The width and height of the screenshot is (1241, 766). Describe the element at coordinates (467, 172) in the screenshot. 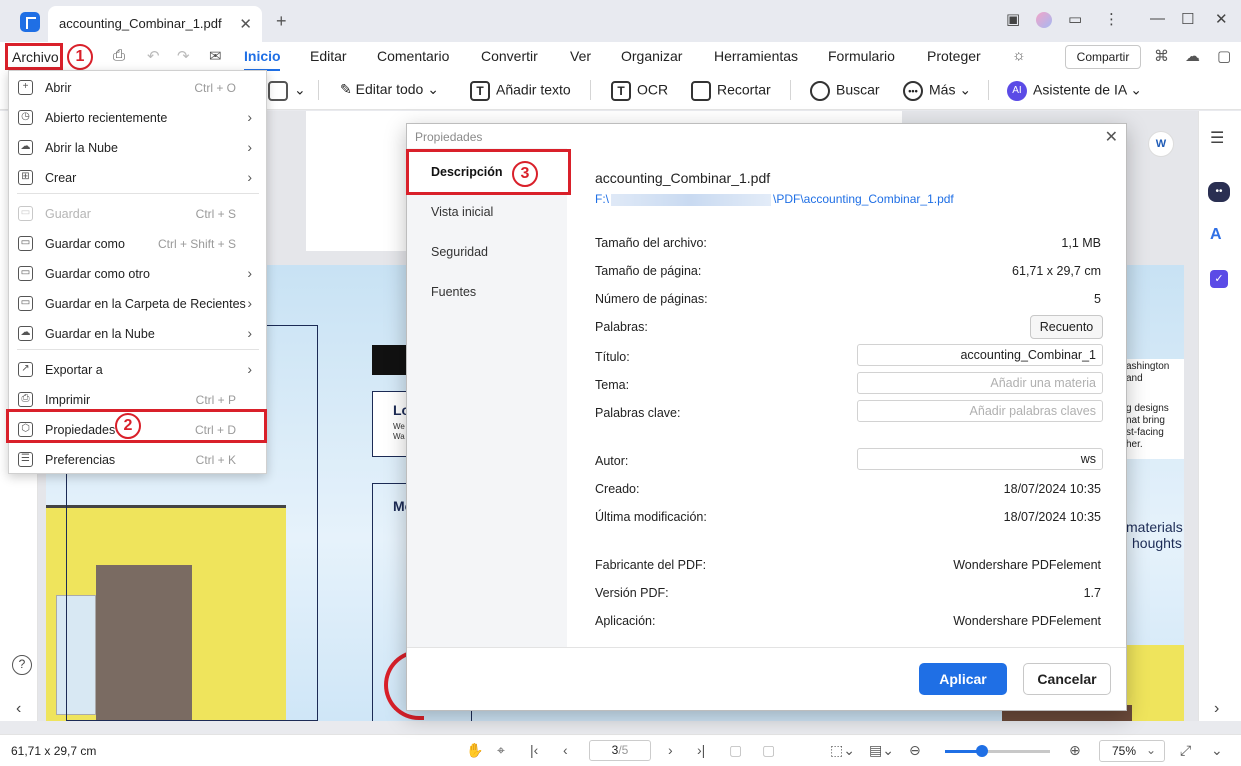

I see `tab-descripcion: Descripción` at that location.